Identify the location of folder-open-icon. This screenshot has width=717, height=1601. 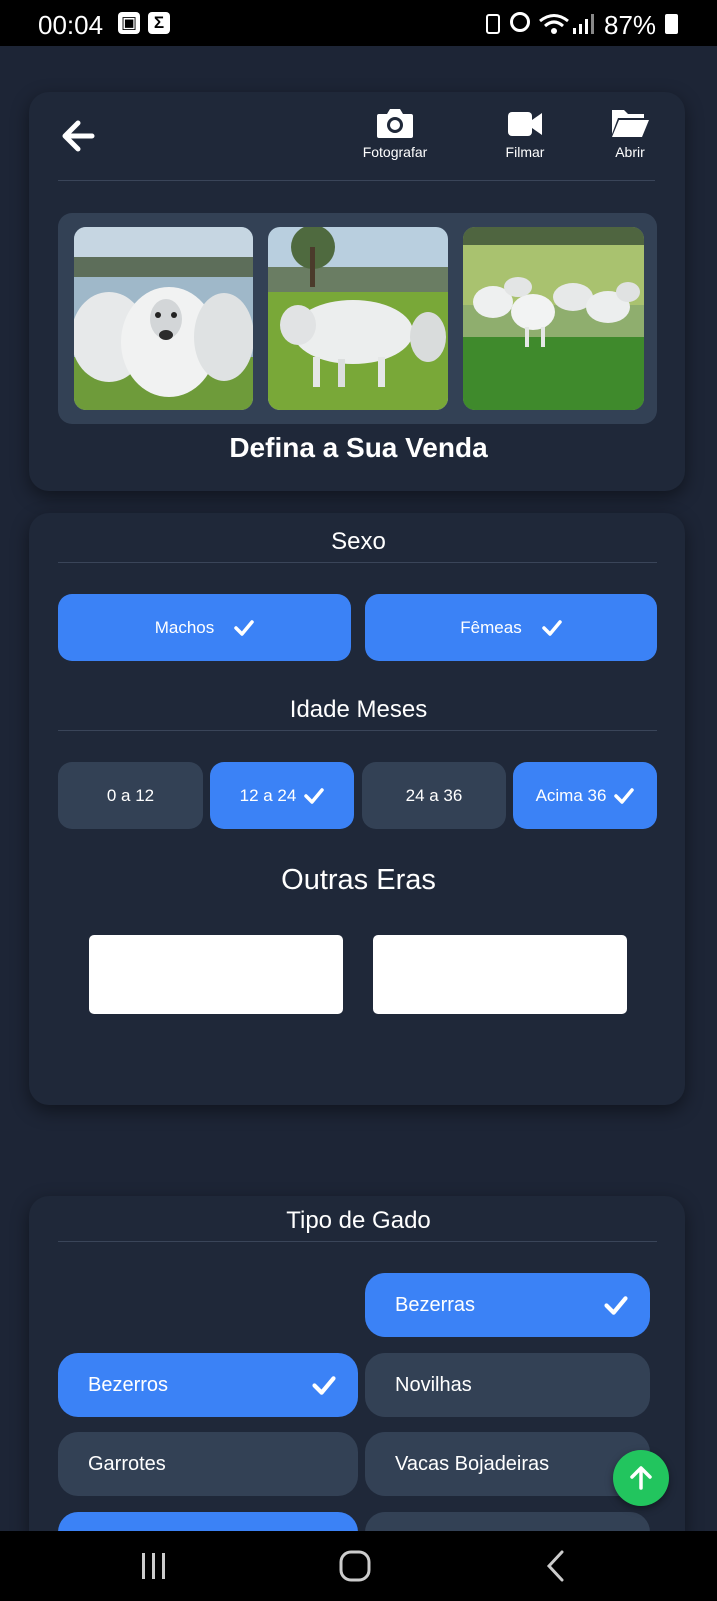
(630, 123).